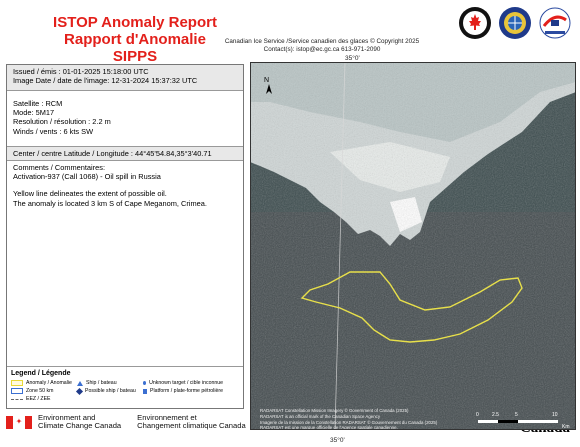 This screenshot has height=447, width=580. I want to click on agency-logos, so click(515, 23).